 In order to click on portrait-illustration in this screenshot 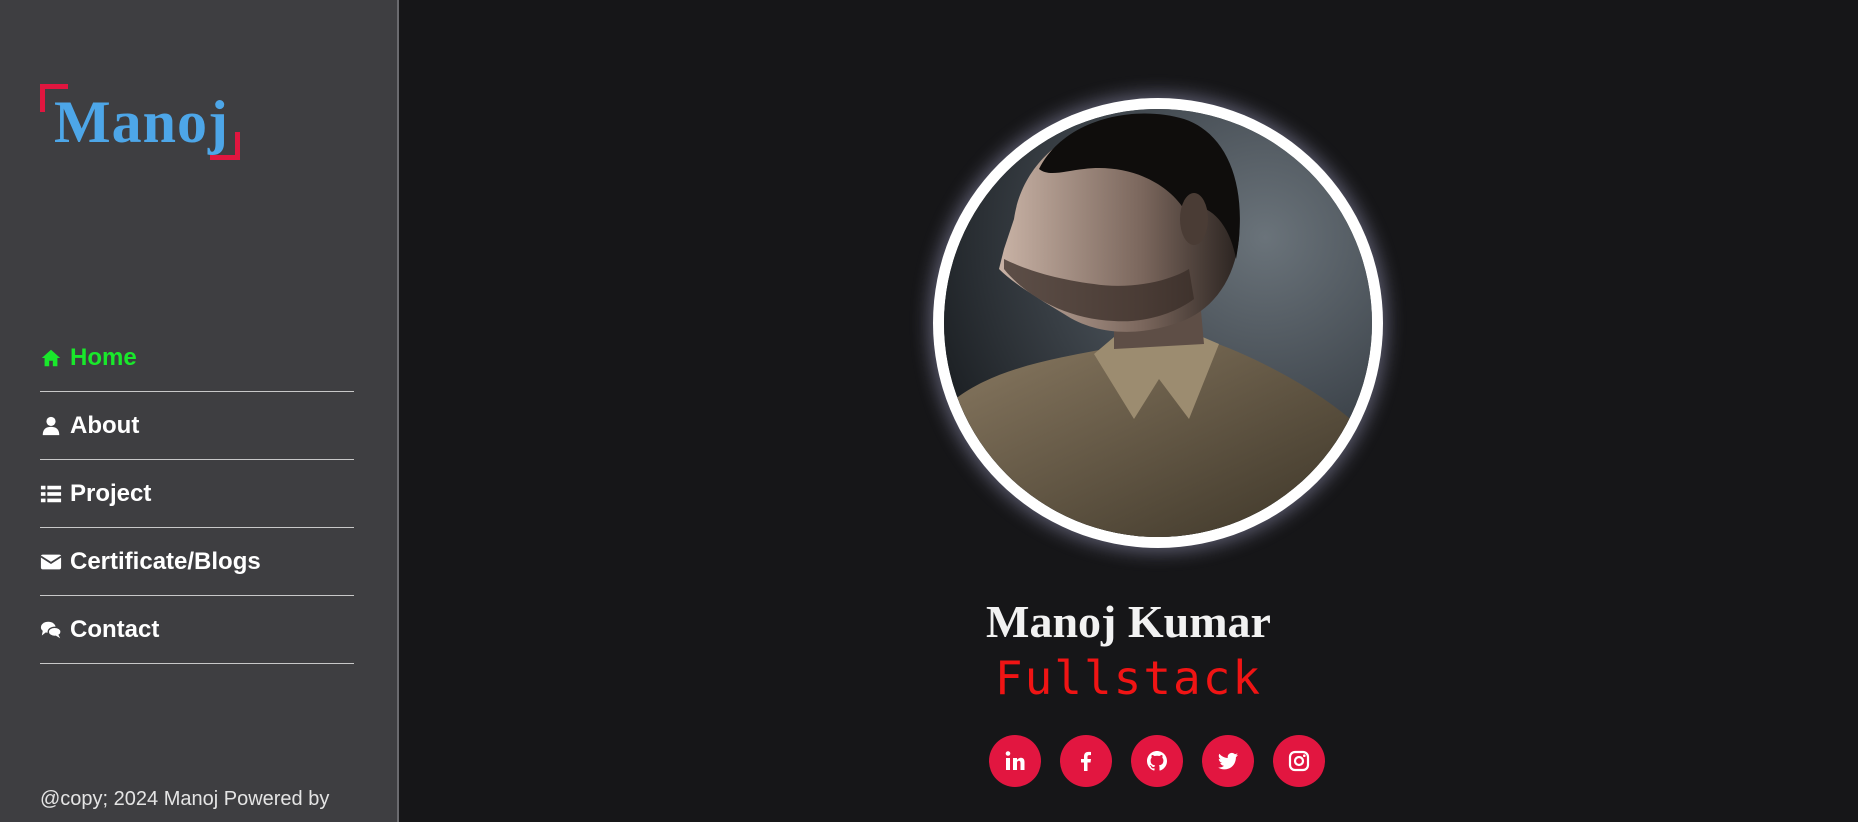, I will do `click(1158, 323)`.